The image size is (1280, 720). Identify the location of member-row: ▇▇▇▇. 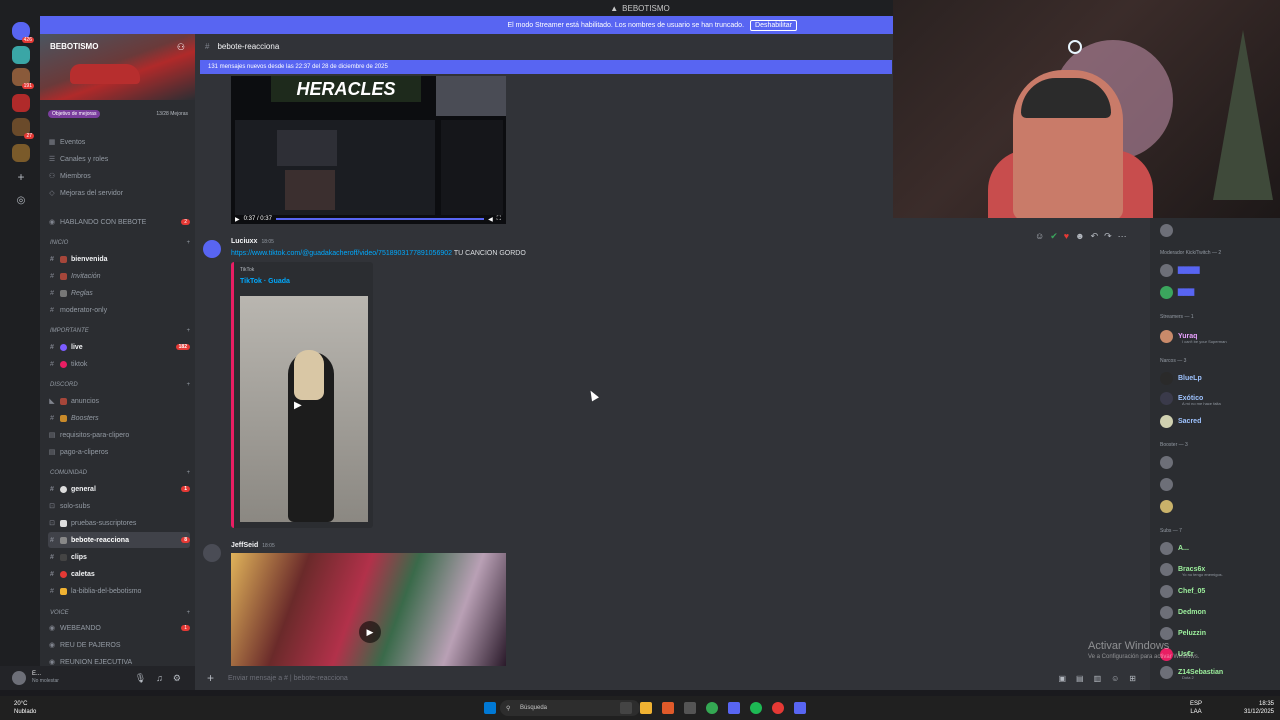
(1219, 270).